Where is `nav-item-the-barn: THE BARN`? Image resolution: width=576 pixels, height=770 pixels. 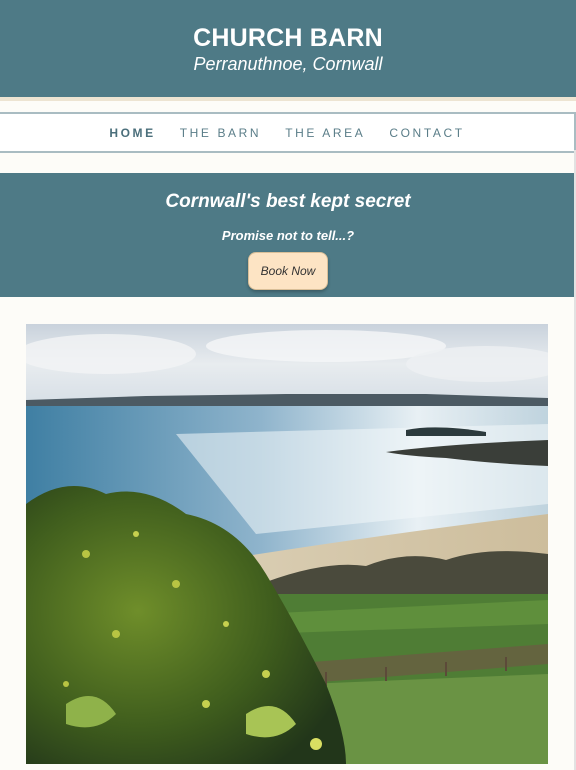
nav-item-the-barn: THE BARN is located at coordinates (220, 133).